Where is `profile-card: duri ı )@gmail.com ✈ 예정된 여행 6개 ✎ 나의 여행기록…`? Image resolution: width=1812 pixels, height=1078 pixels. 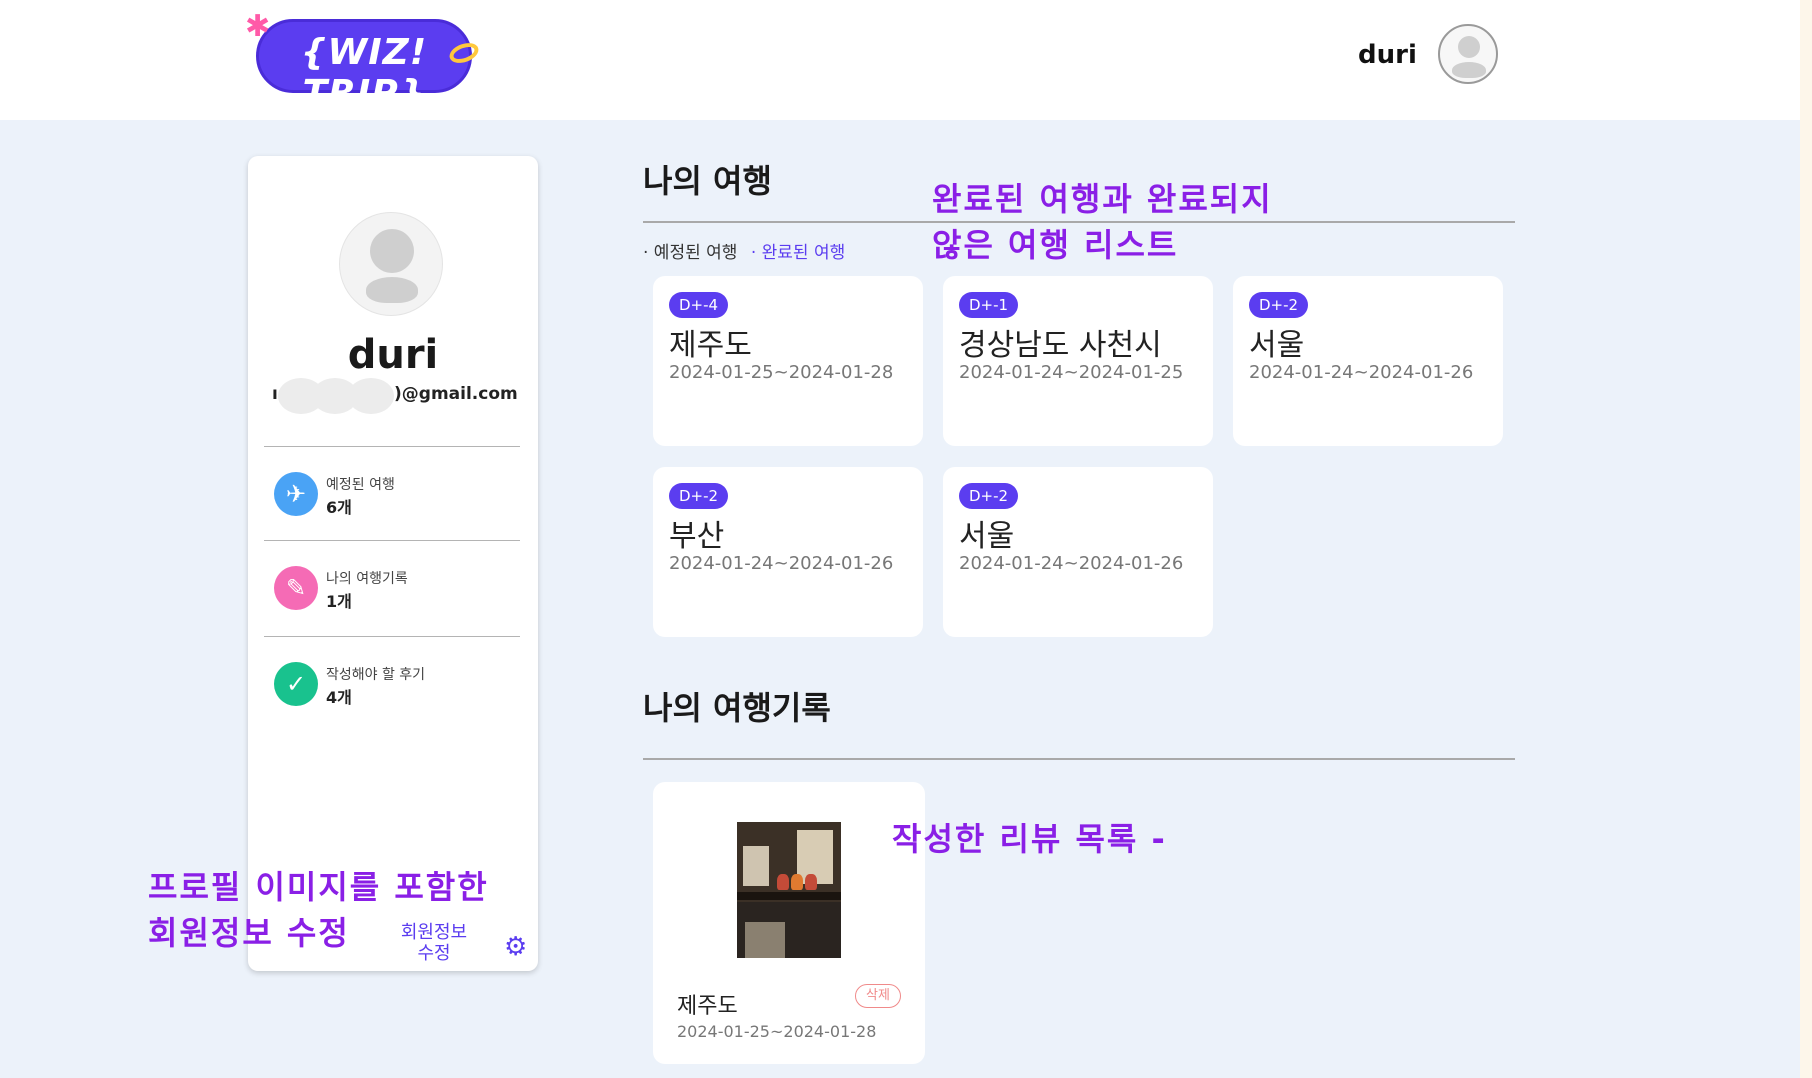
profile-card: duri ı )@gmail.com ✈ 예정된 여행 6개 ✎ 나의 여행기록… is located at coordinates (393, 563).